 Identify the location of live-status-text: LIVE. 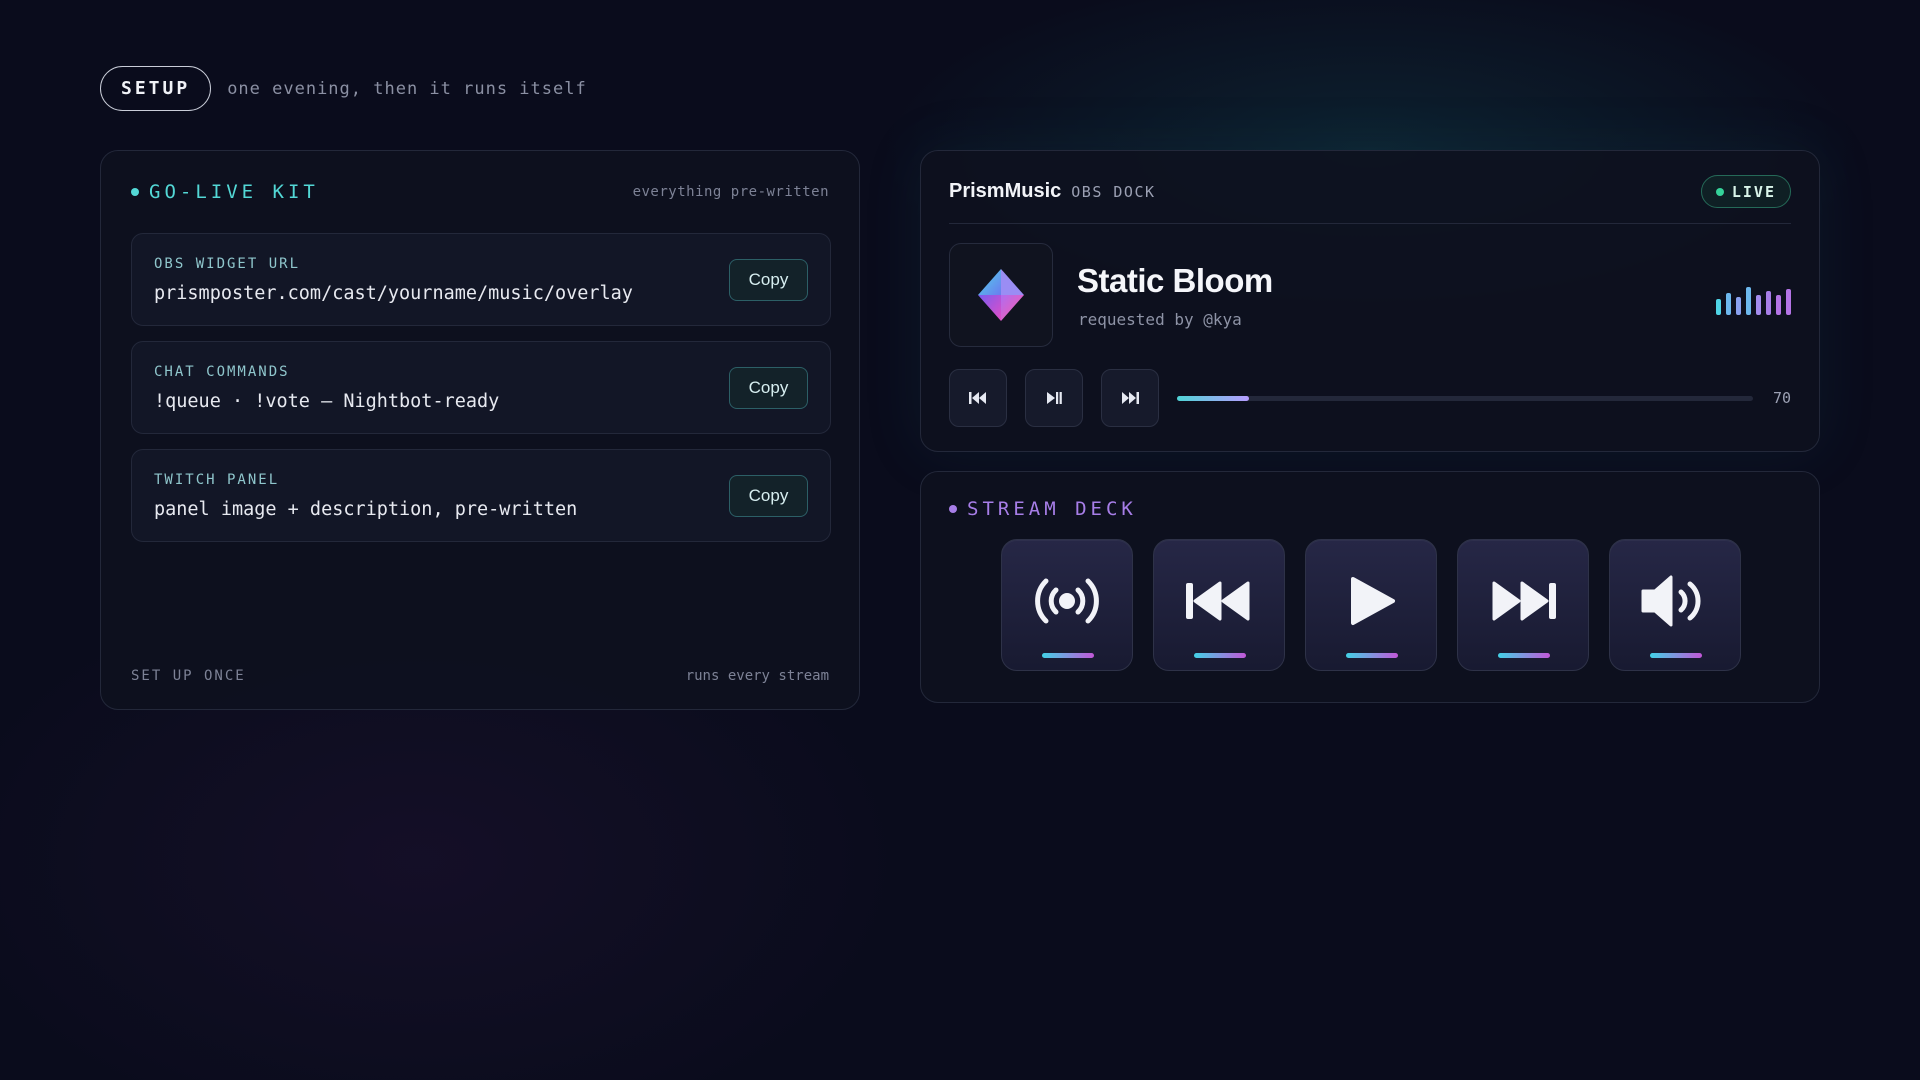
(1753, 191).